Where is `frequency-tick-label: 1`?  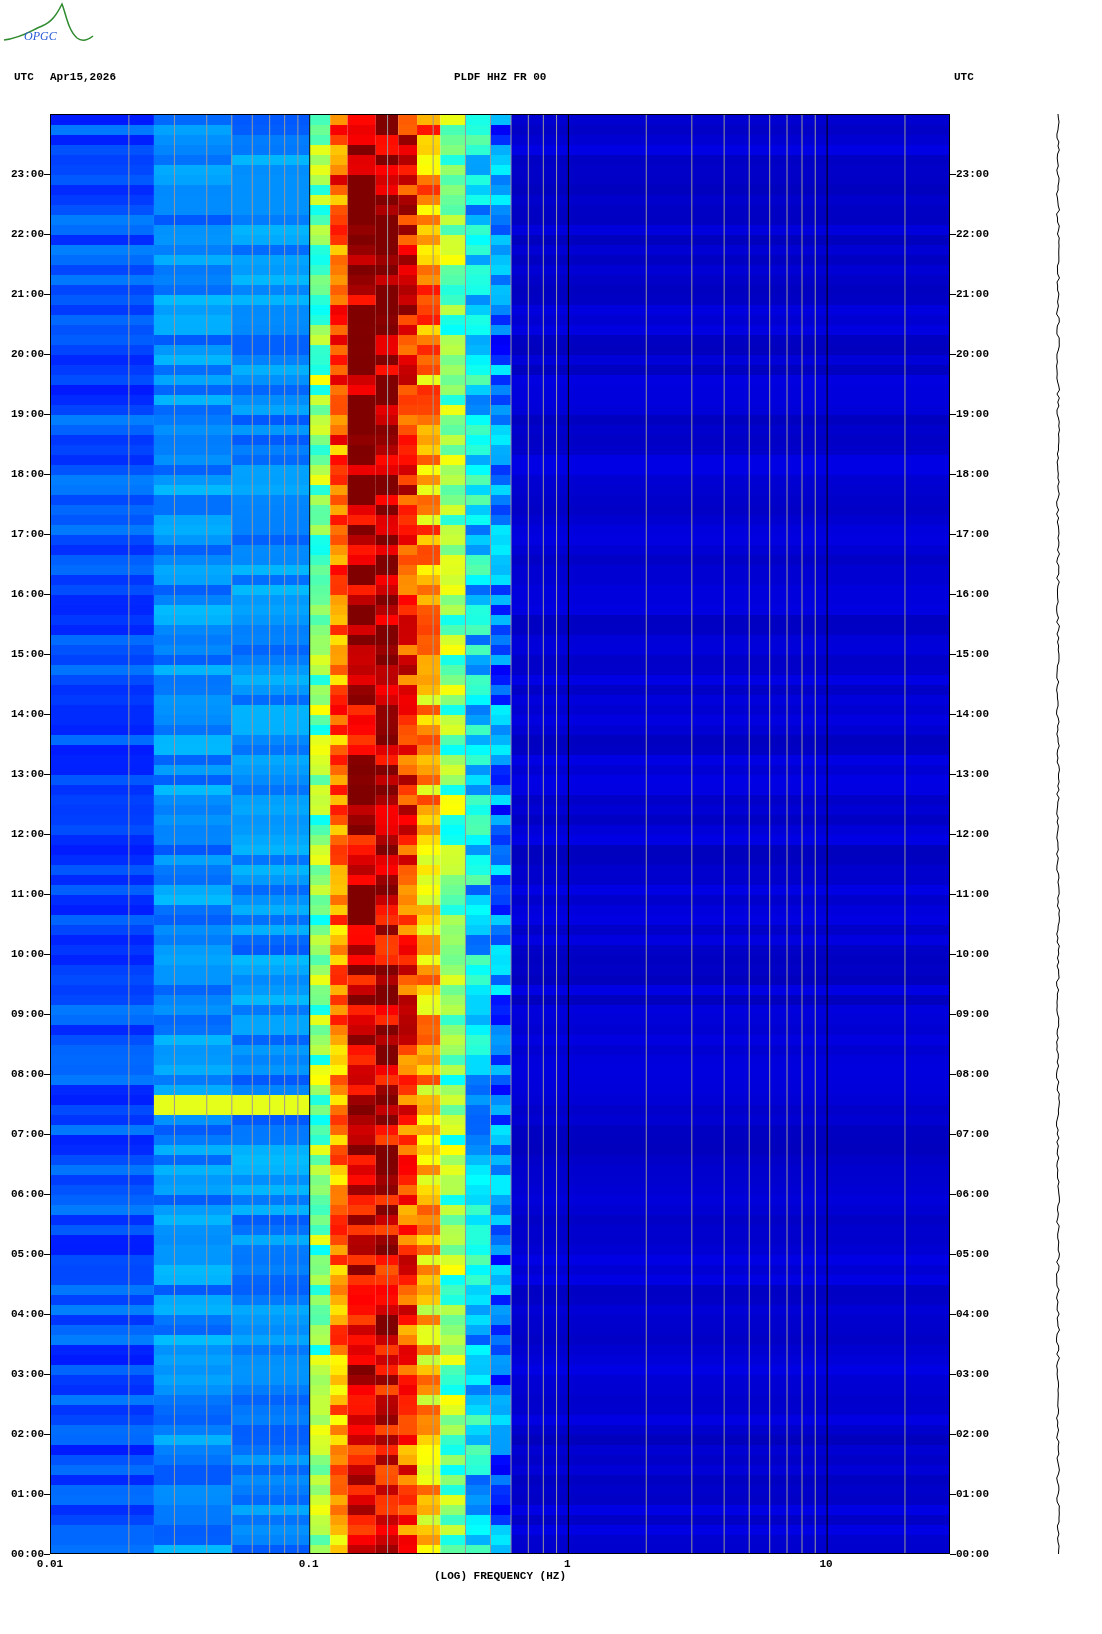 frequency-tick-label: 1 is located at coordinates (567, 1564).